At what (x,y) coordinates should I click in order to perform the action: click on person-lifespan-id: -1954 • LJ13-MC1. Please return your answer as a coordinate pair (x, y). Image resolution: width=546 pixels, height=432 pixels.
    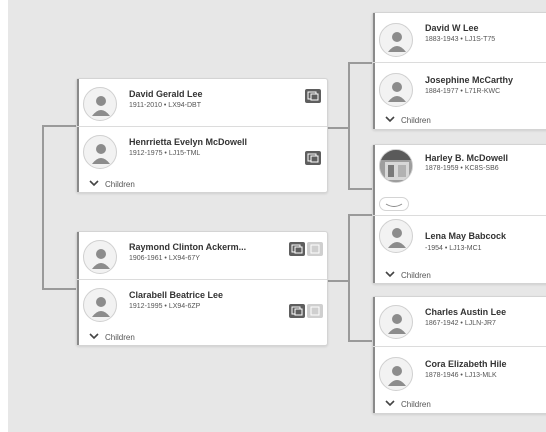
    Looking at the image, I should click on (453, 248).